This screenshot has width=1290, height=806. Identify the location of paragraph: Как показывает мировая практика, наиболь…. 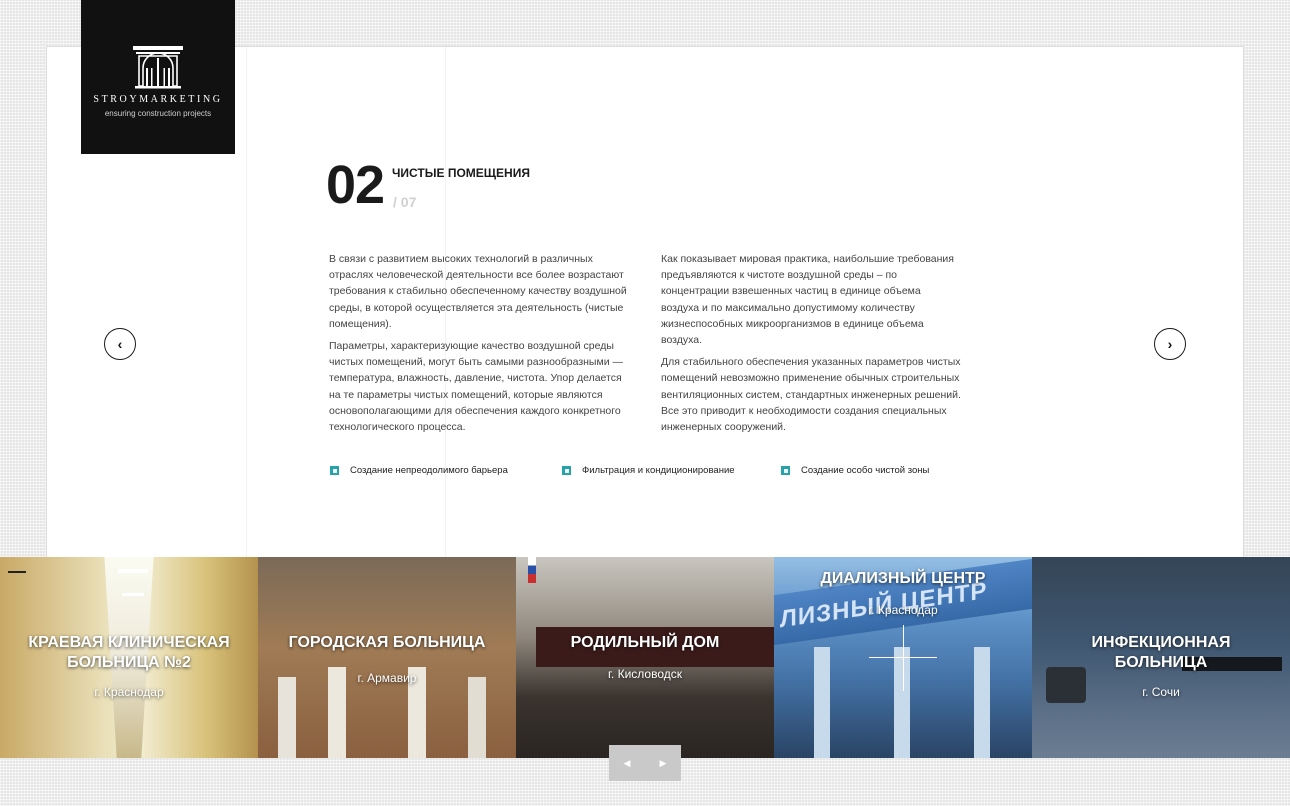
(807, 300).